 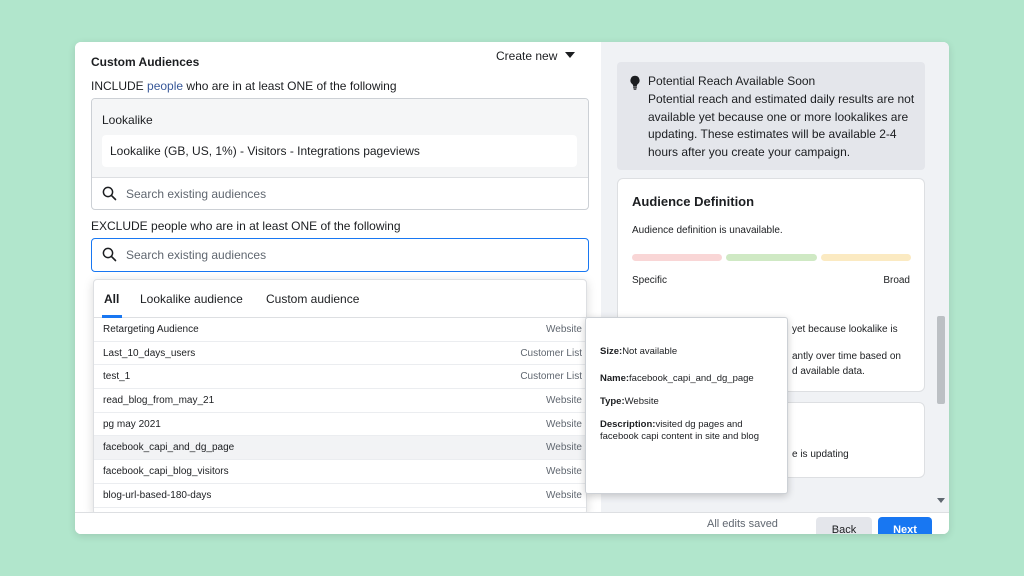 I want to click on back-button: Back, so click(x=844, y=525).